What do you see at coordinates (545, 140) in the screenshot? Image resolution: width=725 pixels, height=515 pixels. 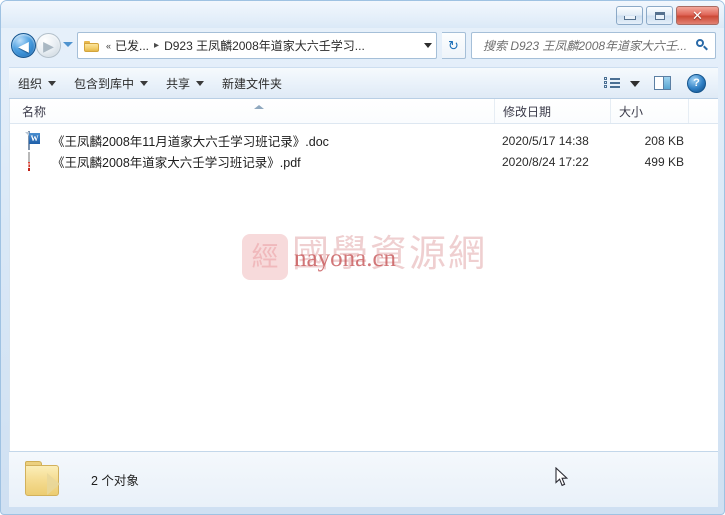 I see `file-date-modified: 2020/5/17 14:38` at bounding box center [545, 140].